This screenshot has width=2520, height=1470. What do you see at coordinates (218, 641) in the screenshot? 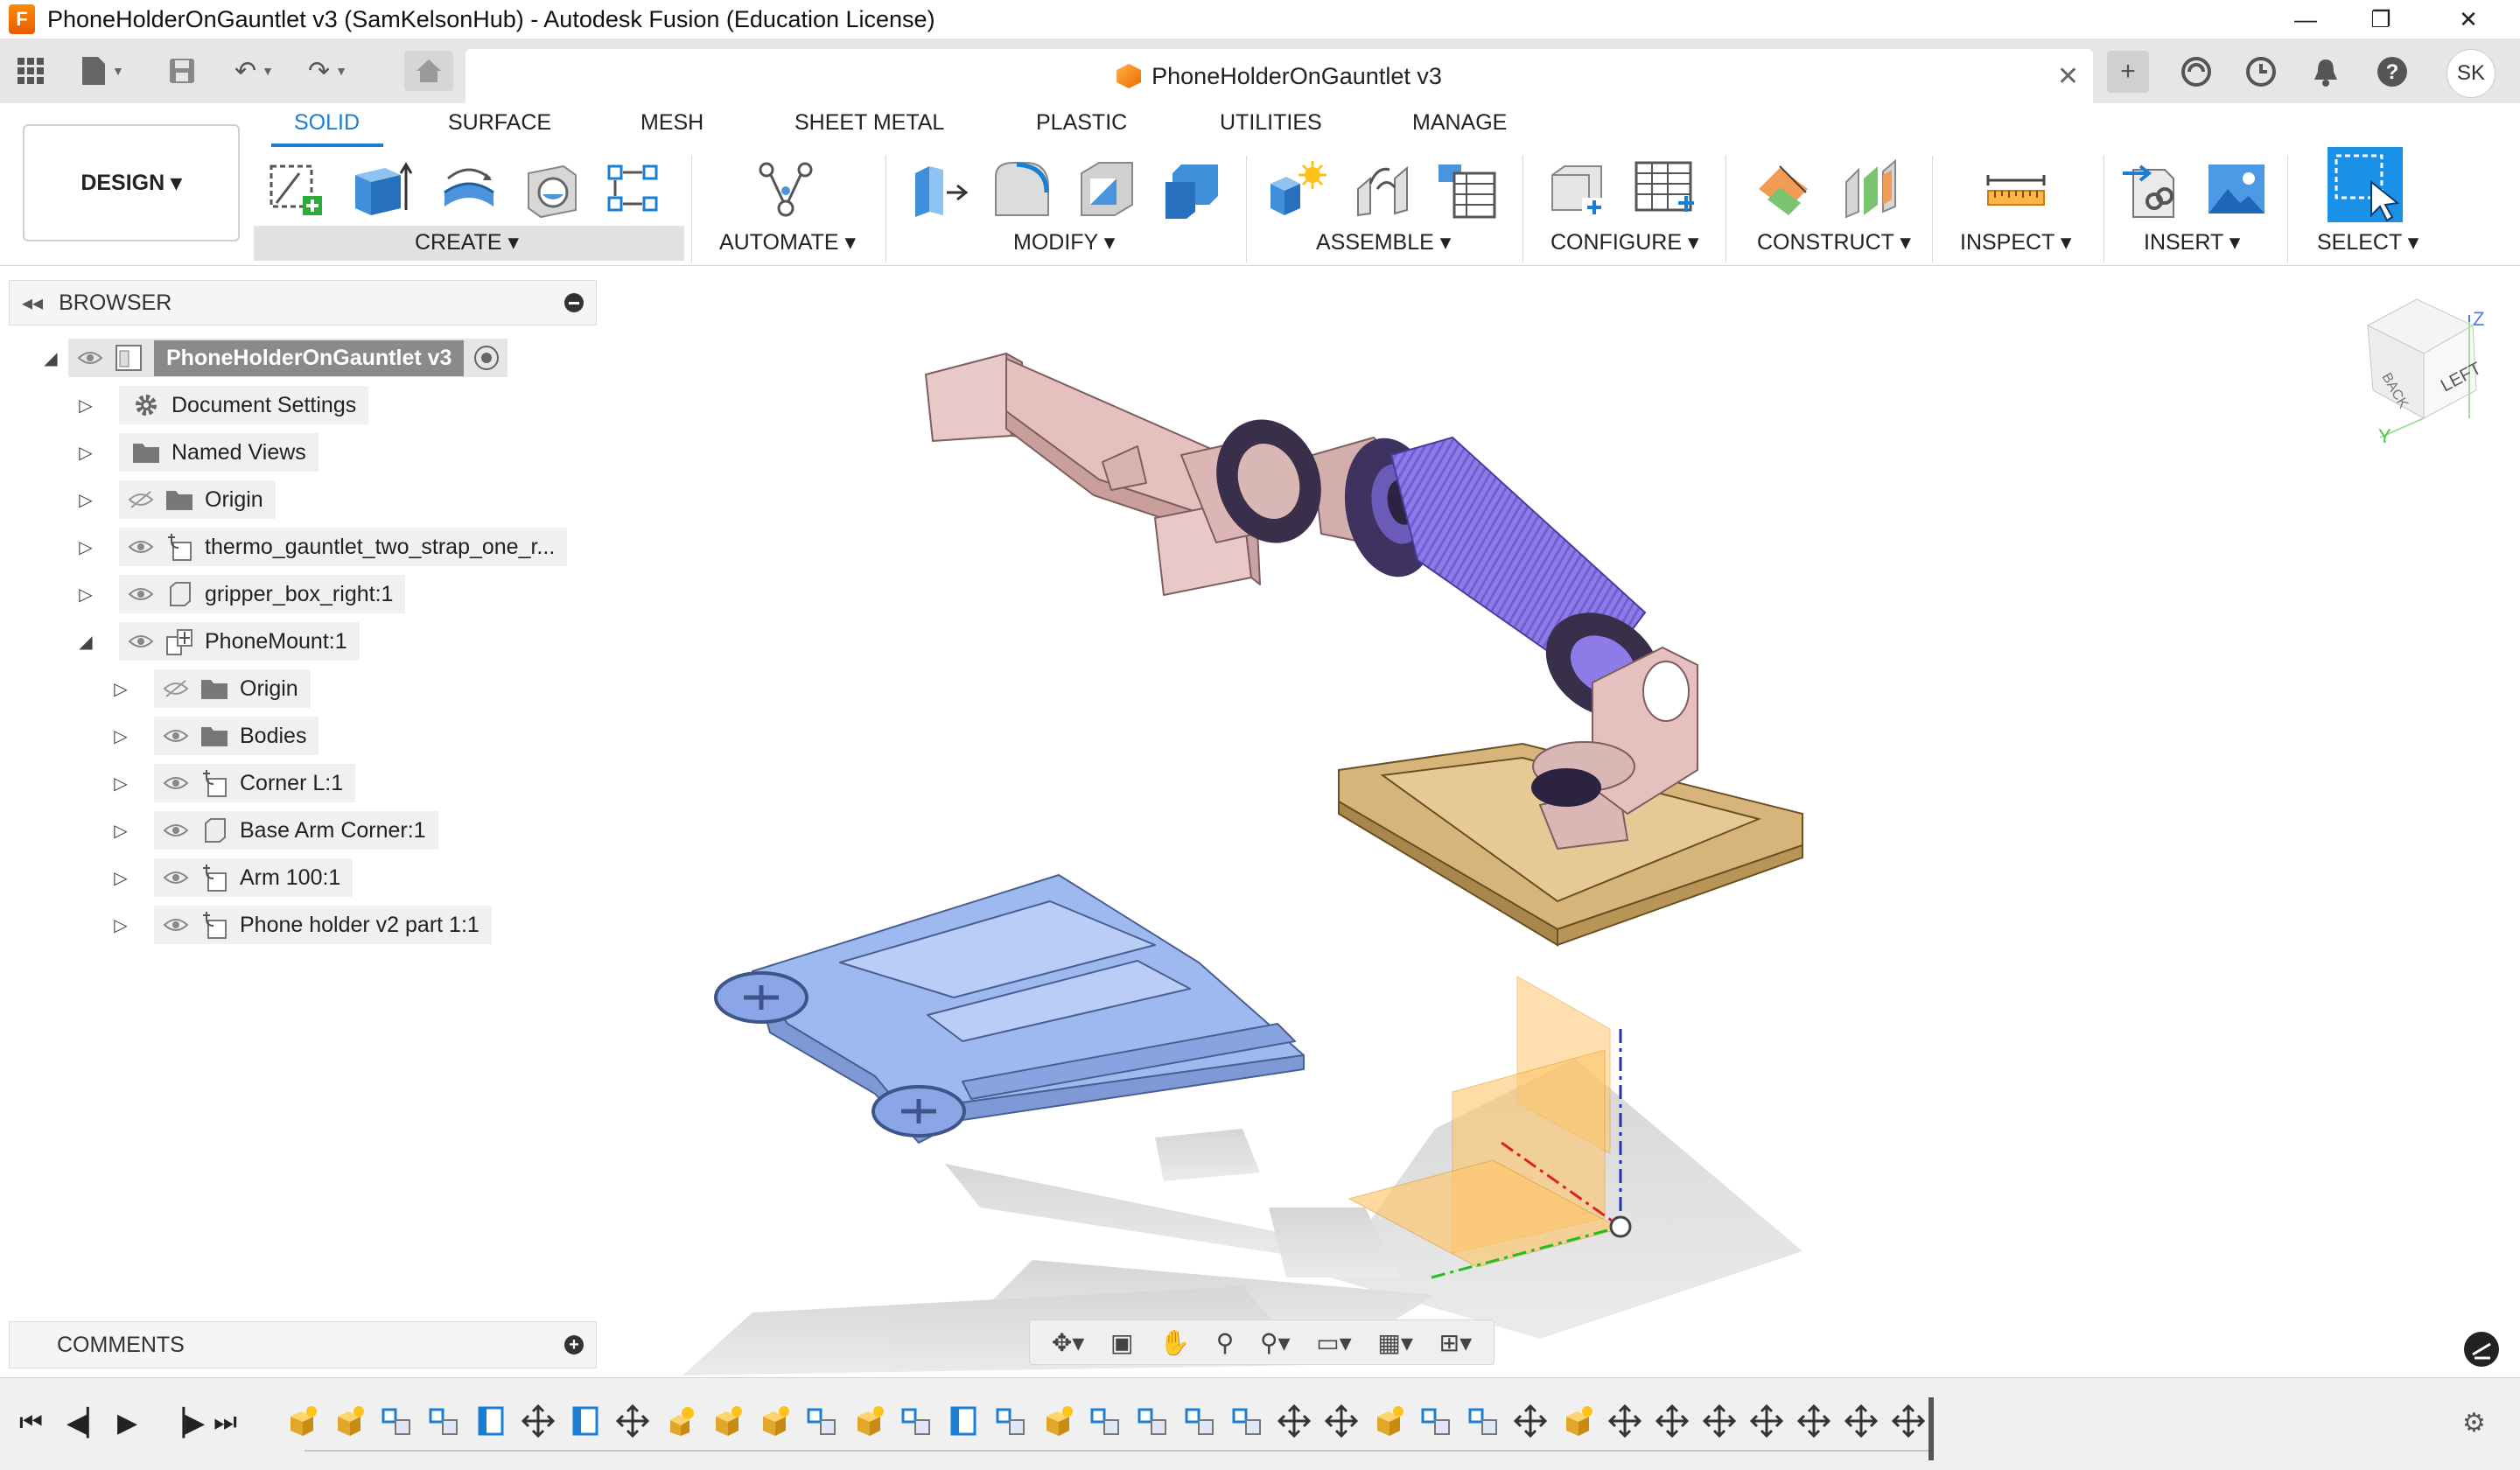
I see `browser-item-phonemount: ◢ PhoneMount:1` at bounding box center [218, 641].